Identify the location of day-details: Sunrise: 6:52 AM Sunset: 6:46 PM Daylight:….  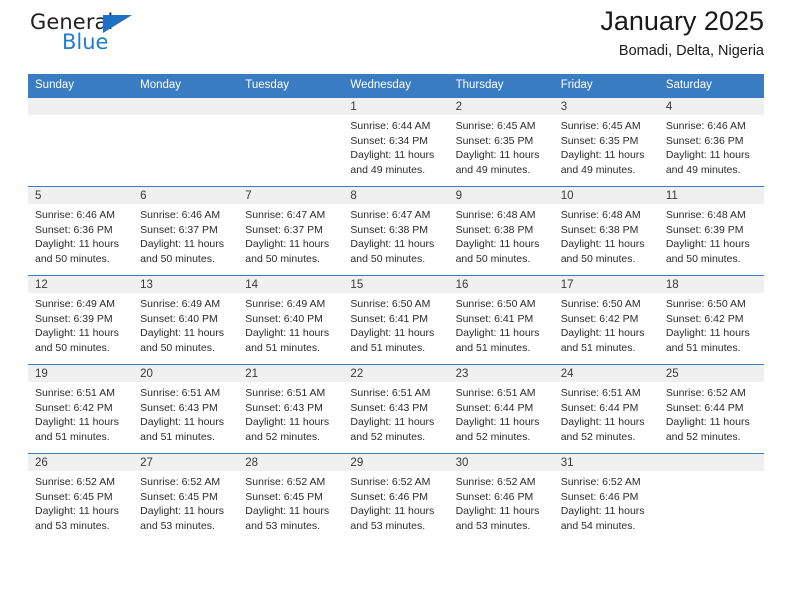
(501, 502).